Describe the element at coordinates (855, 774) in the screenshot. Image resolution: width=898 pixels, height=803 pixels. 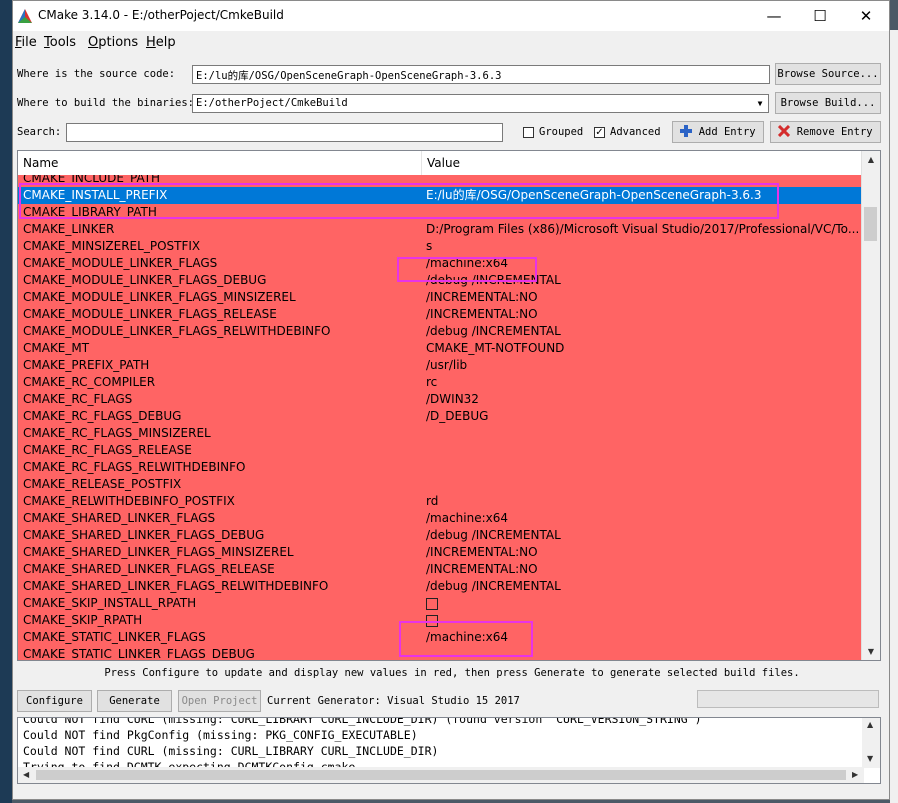
I see `output-scroll-right-icon: ▶` at that location.